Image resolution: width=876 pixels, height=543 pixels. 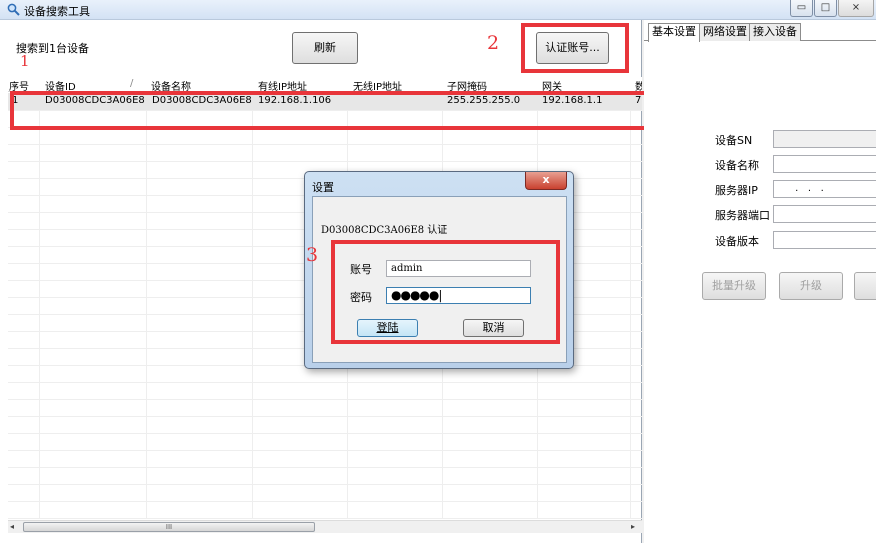 I want to click on col-header-device-id: 设备ID, so click(x=60, y=85).